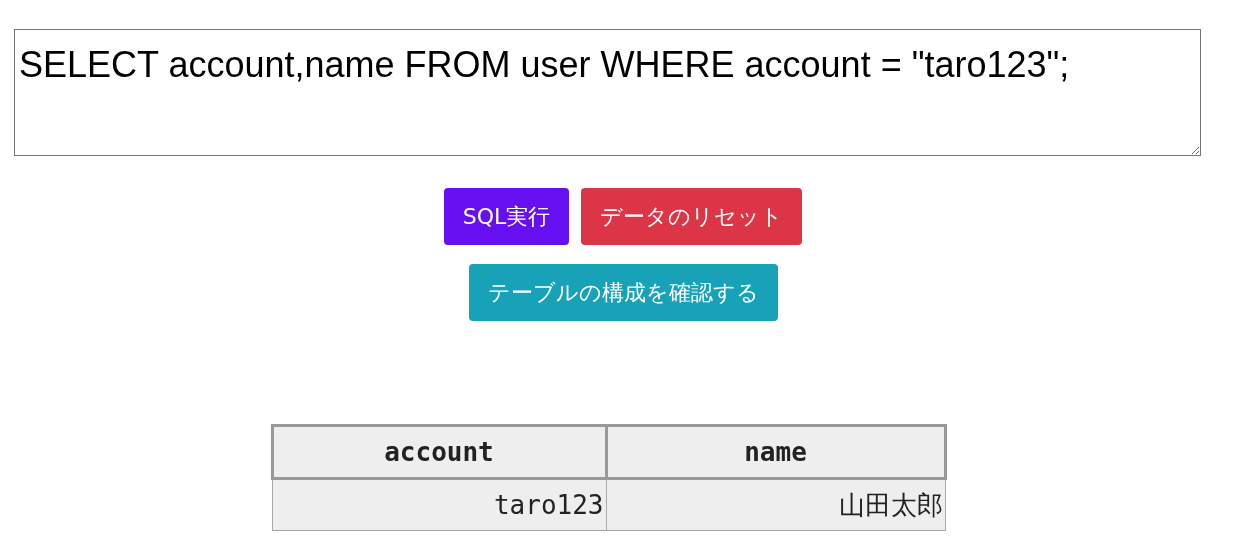 The image size is (1246, 537). What do you see at coordinates (506, 216) in the screenshot?
I see `action-button: SQL実行` at bounding box center [506, 216].